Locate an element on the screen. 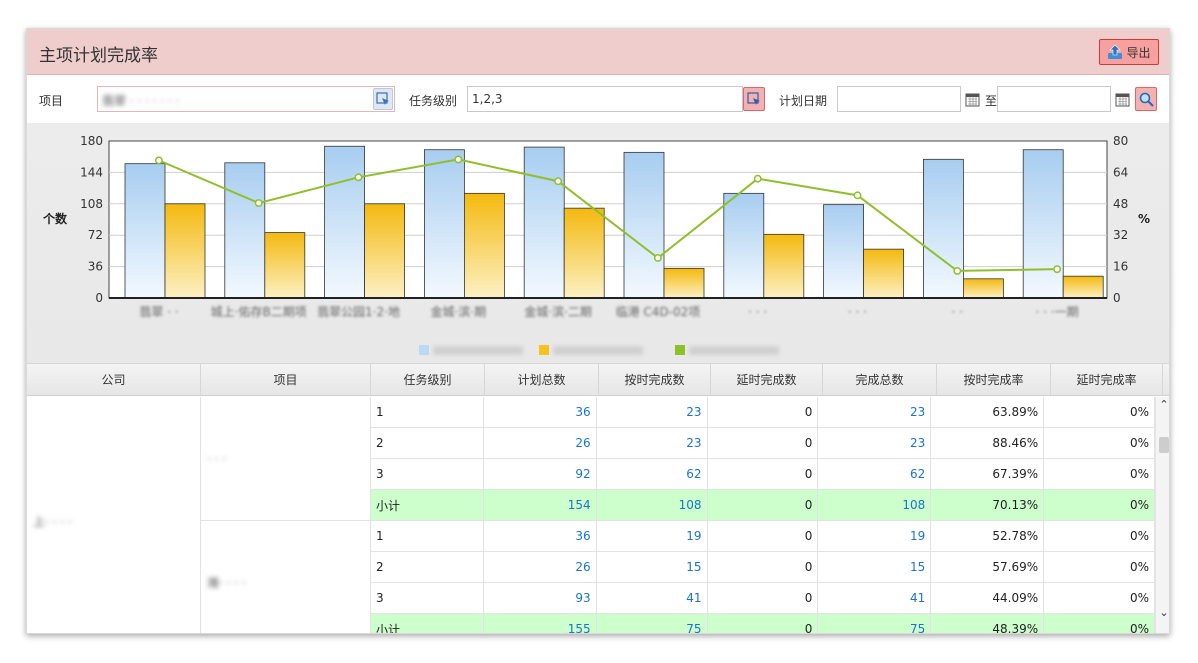  company-cell: 上· · · · is located at coordinates (114, 515).